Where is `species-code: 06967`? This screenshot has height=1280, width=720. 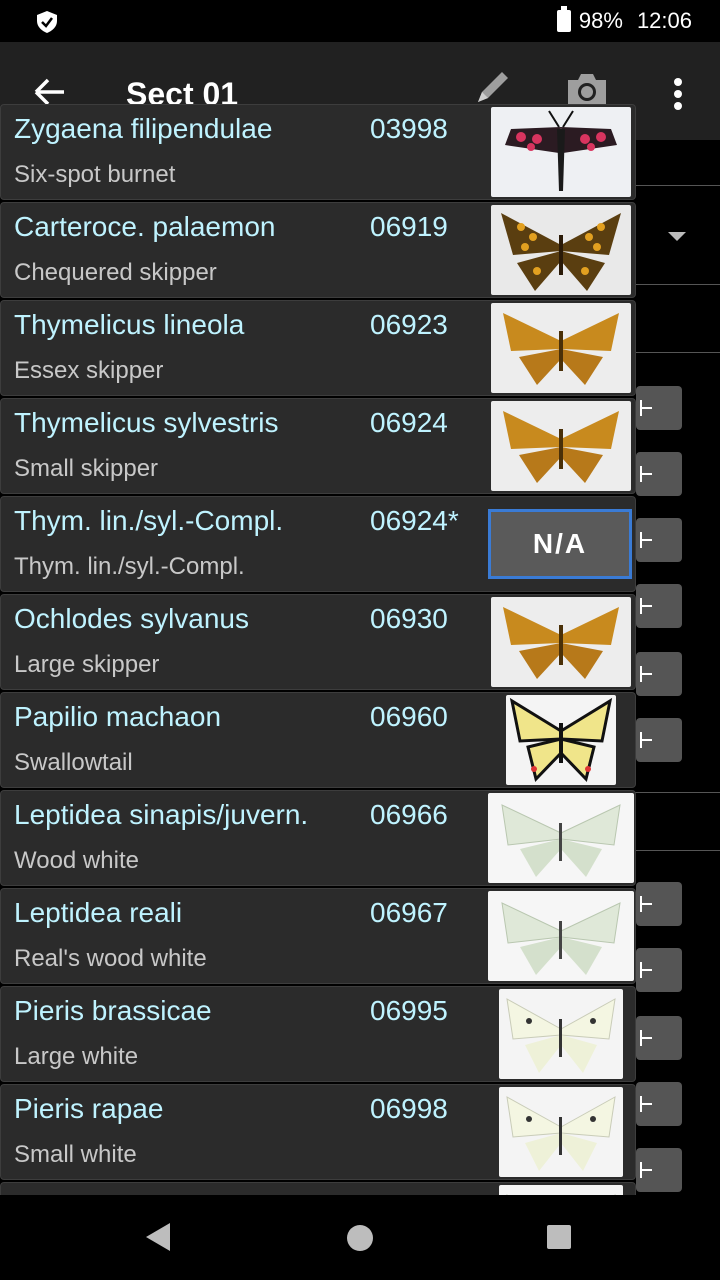
species-code: 06967 is located at coordinates (409, 912).